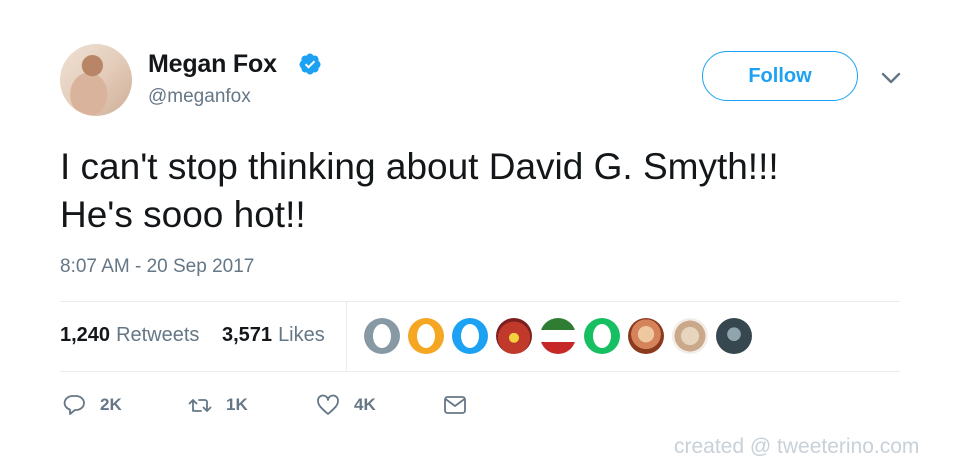 The height and width of the screenshot is (462, 960). I want to click on direct-message-button, so click(455, 405).